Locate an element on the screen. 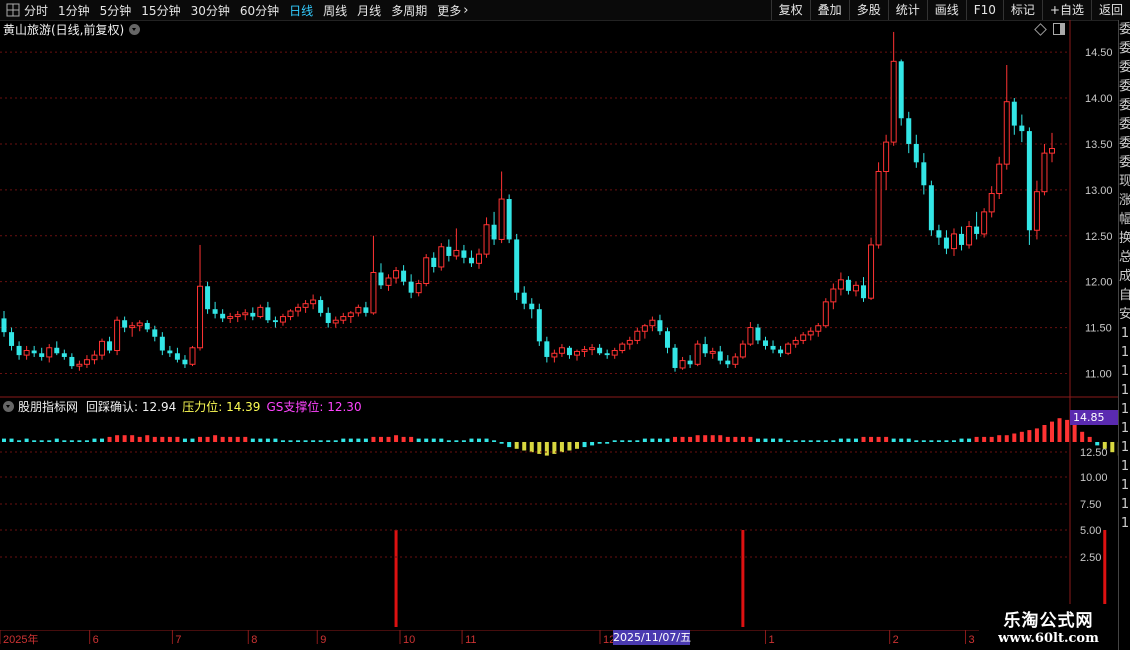 This screenshot has height=650, width=1130. period-tab: 分时 is located at coordinates (36, 10).